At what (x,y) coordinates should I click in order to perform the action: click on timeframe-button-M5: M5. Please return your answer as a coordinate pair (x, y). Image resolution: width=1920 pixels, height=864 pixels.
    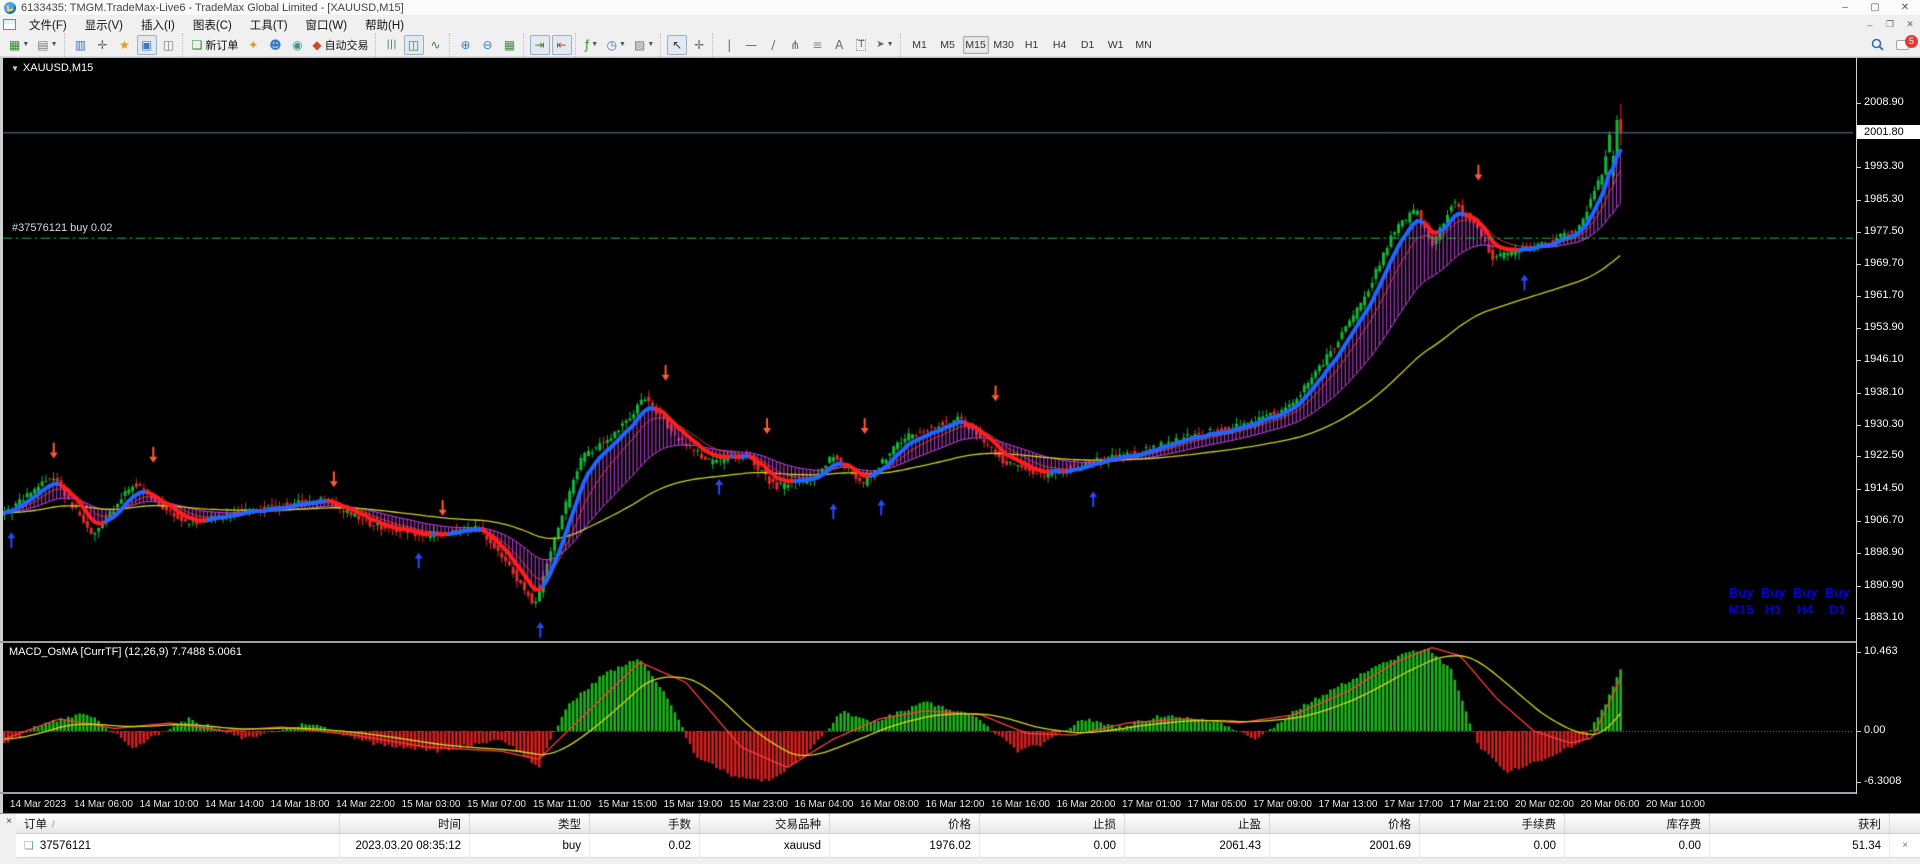
    Looking at the image, I should click on (948, 45).